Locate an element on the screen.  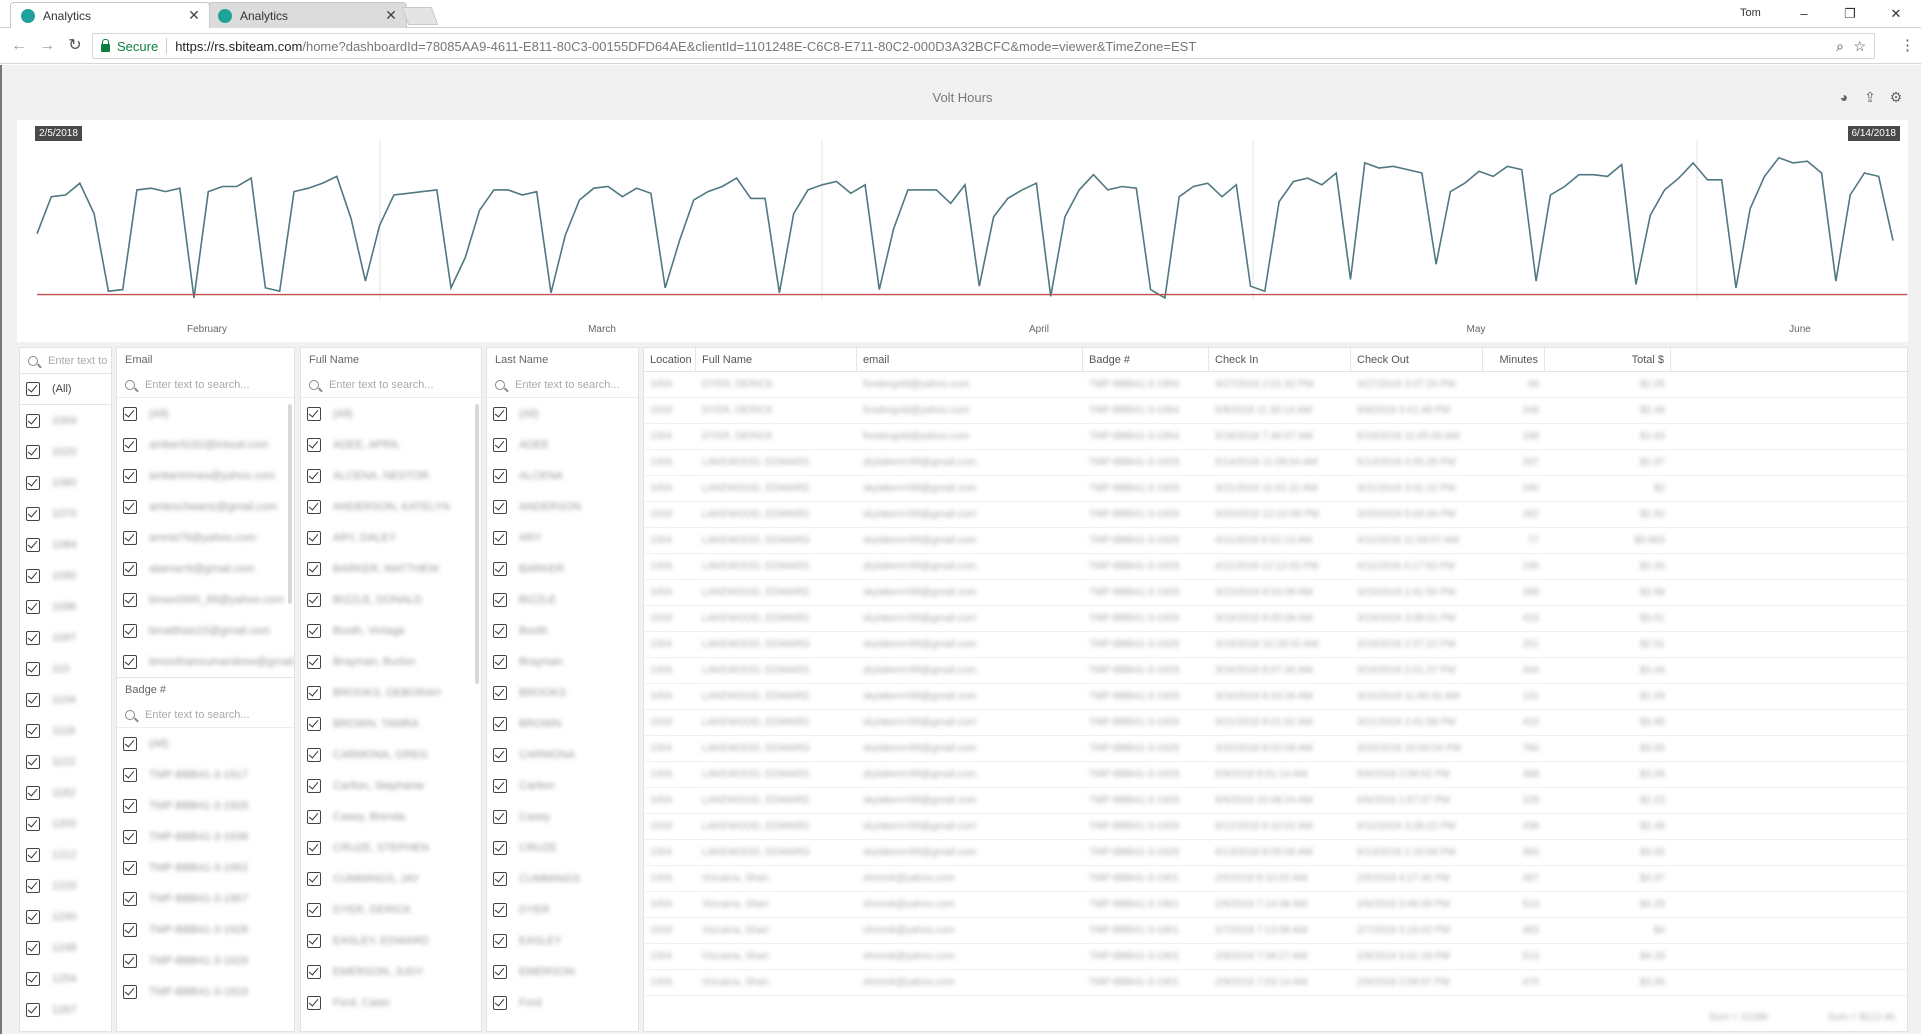
location-option: 1212 is located at coordinates (65, 854).